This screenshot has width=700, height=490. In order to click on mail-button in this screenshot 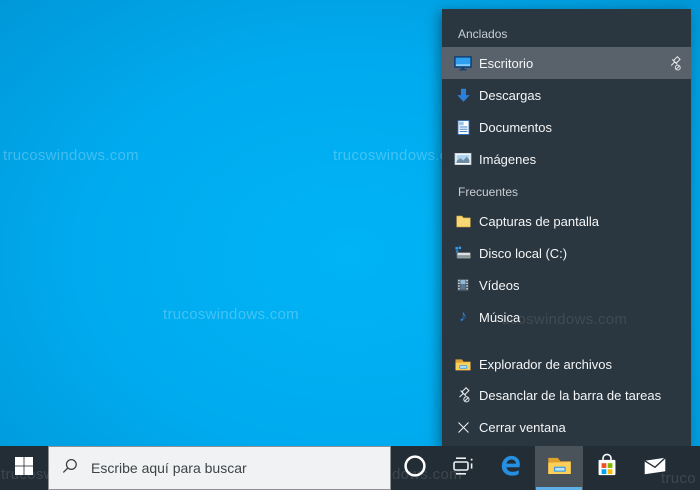, I will do `click(655, 468)`.